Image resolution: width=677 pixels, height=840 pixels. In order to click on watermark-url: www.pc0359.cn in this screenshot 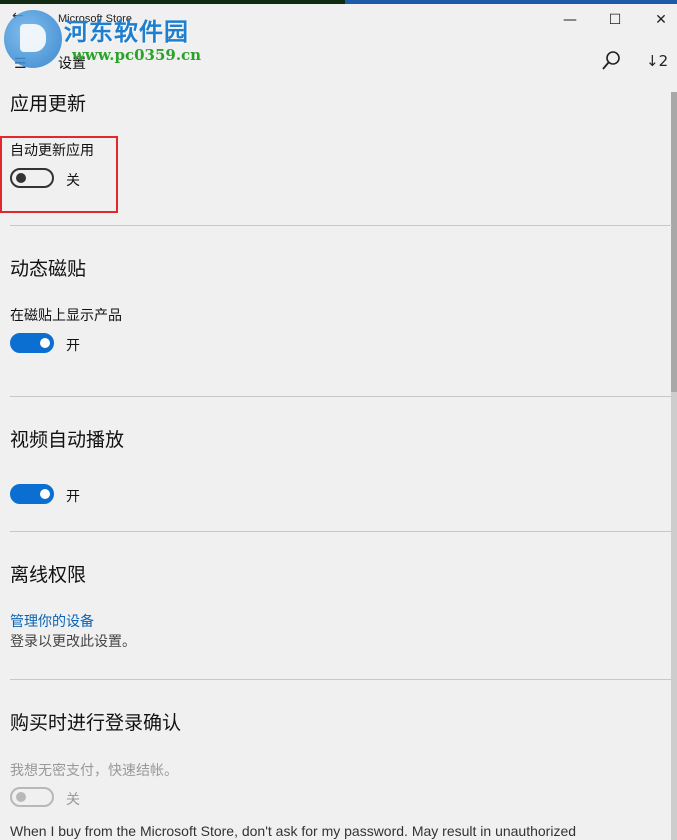, I will do `click(137, 55)`.